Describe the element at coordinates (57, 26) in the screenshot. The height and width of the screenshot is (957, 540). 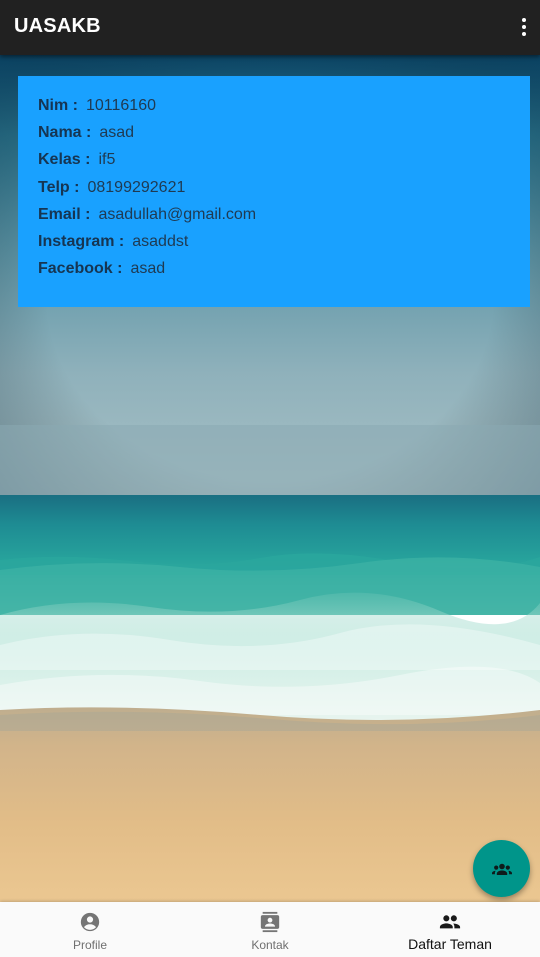
I see `app-title: UASAKB` at that location.